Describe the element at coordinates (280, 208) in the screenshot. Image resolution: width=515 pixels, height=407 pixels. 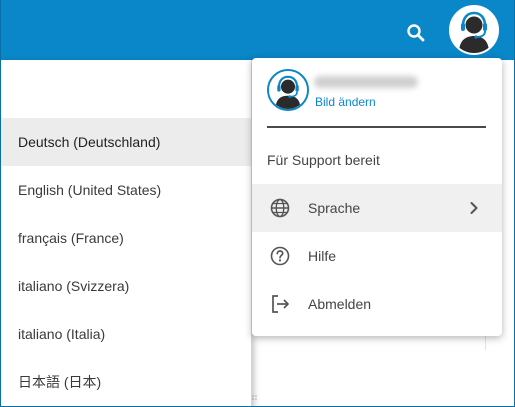
I see `globe-icon` at that location.